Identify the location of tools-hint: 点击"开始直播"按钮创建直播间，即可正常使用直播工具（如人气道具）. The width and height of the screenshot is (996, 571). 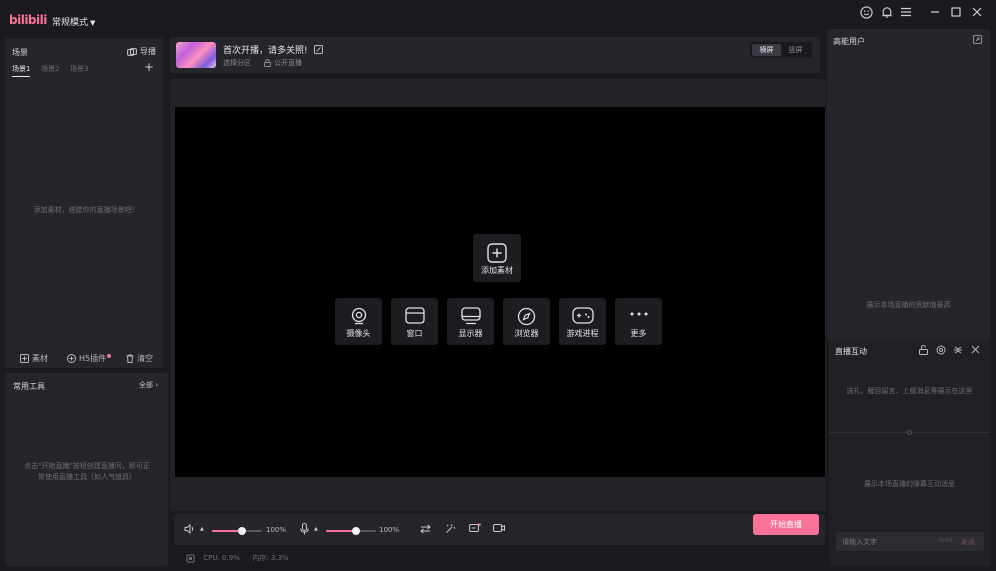
(87, 471).